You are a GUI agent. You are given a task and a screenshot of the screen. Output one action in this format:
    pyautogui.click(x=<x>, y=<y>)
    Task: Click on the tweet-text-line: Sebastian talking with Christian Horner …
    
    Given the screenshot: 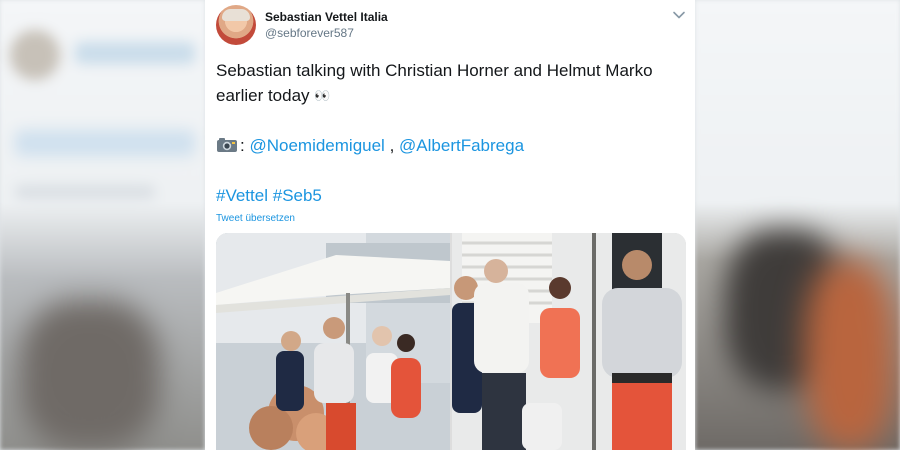 What is the action you would take?
    pyautogui.click(x=446, y=83)
    